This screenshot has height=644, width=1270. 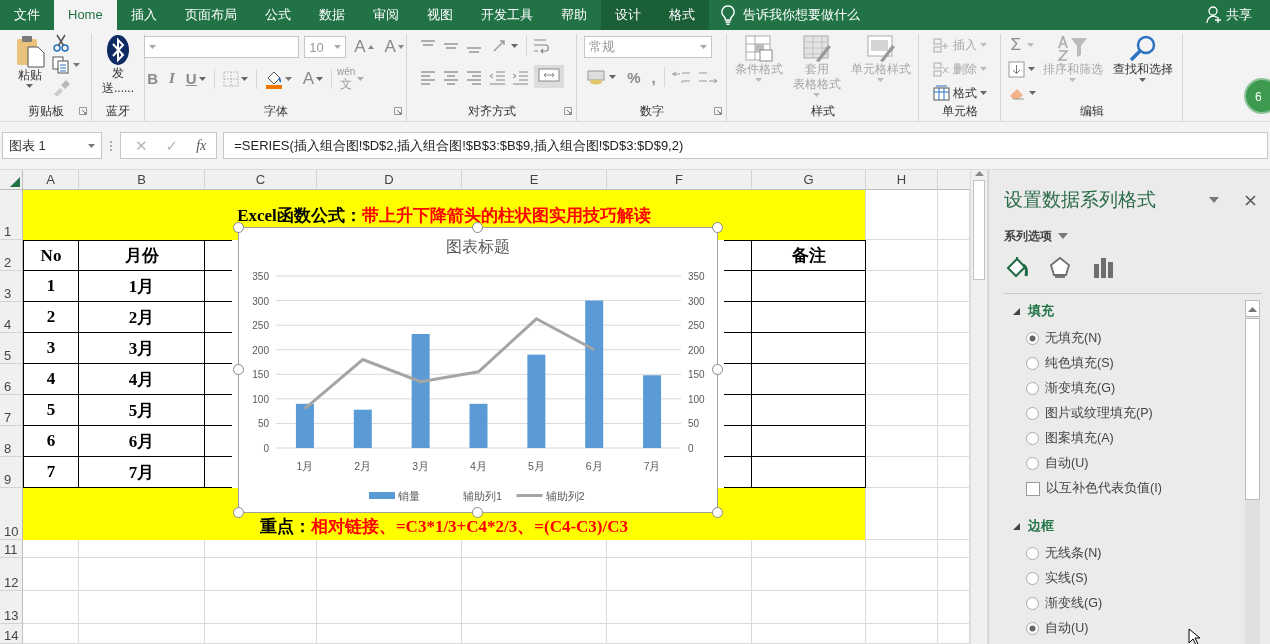 What do you see at coordinates (801, 15) in the screenshot?
I see `tell-me-search: 告诉我你想要做什么` at bounding box center [801, 15].